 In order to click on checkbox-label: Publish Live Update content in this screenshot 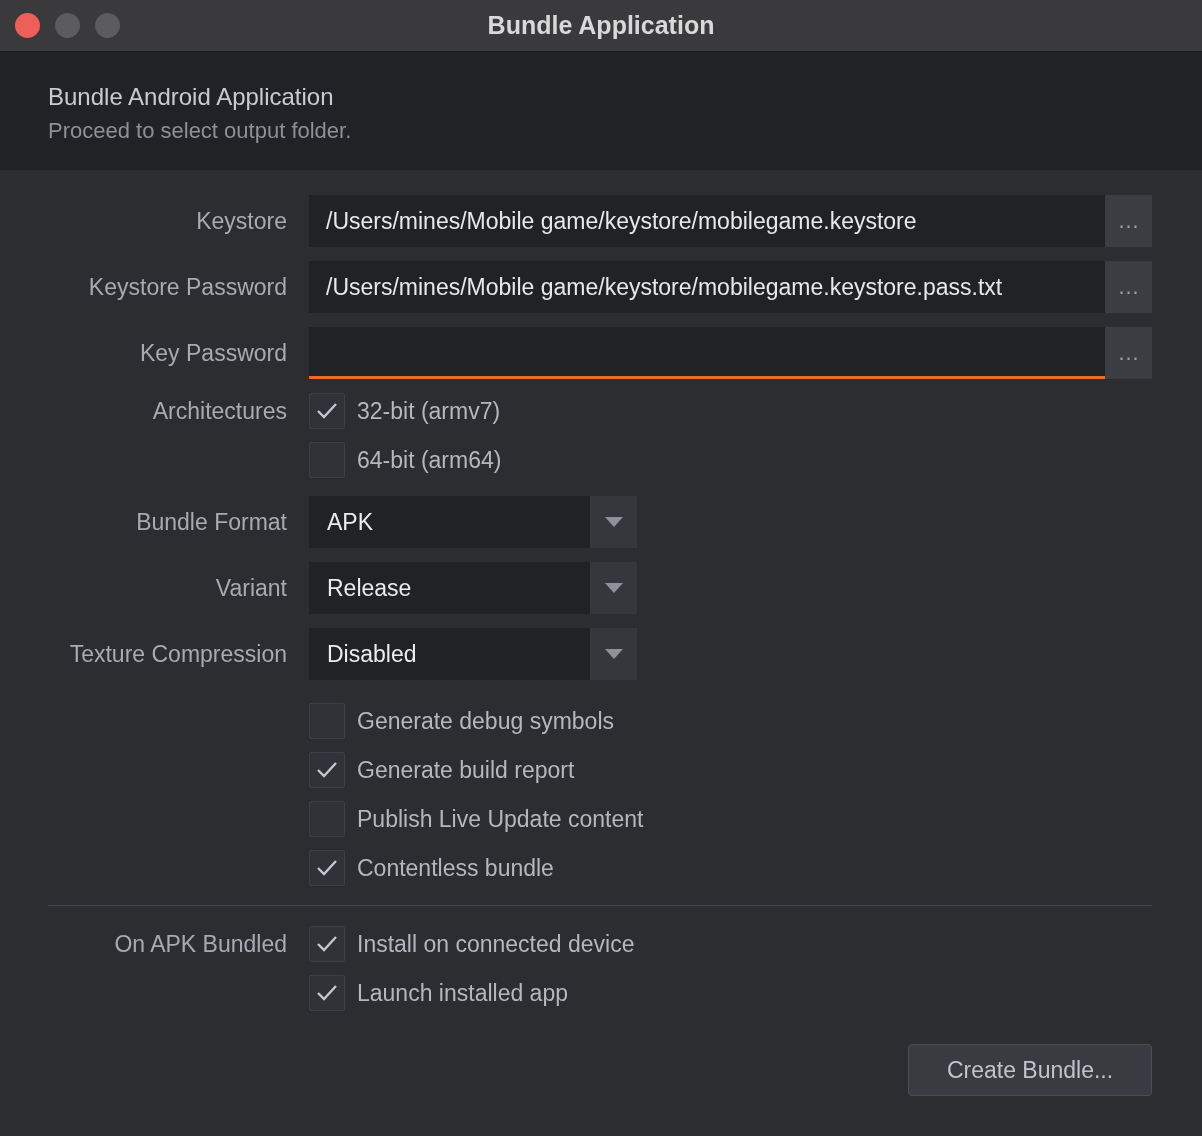, I will do `click(500, 819)`.